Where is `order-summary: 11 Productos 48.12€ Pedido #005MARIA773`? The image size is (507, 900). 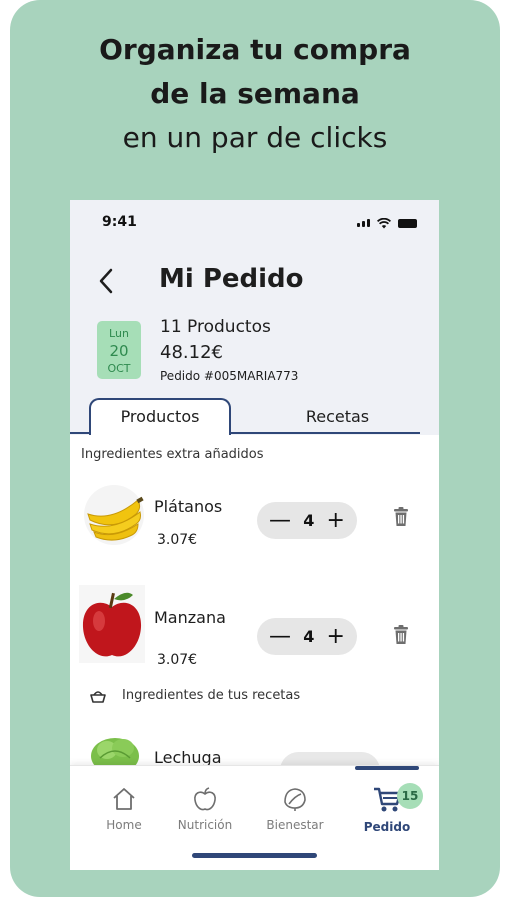
order-summary: 11 Productos 48.12€ Pedido #005MARIA773 is located at coordinates (229, 350).